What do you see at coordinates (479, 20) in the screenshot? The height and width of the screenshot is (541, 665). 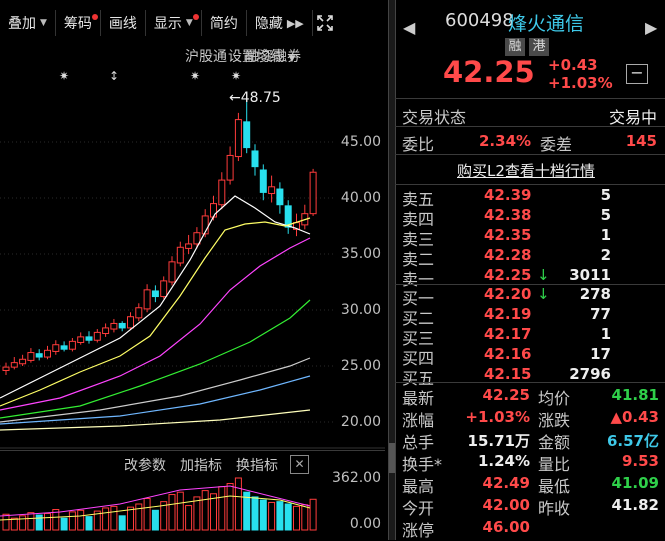 I see `stock-code: 600498` at bounding box center [479, 20].